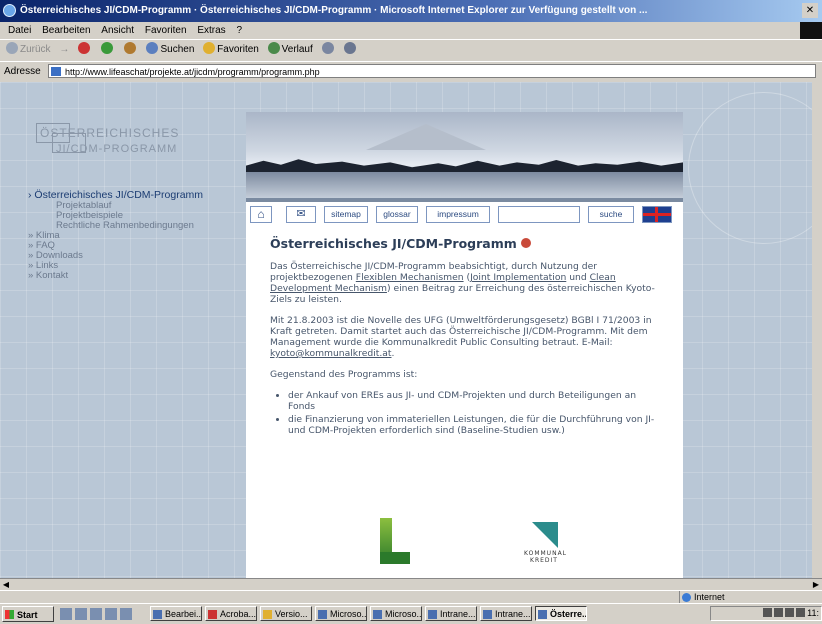  What do you see at coordinates (209, 48) in the screenshot?
I see `favorites-star-icon` at bounding box center [209, 48].